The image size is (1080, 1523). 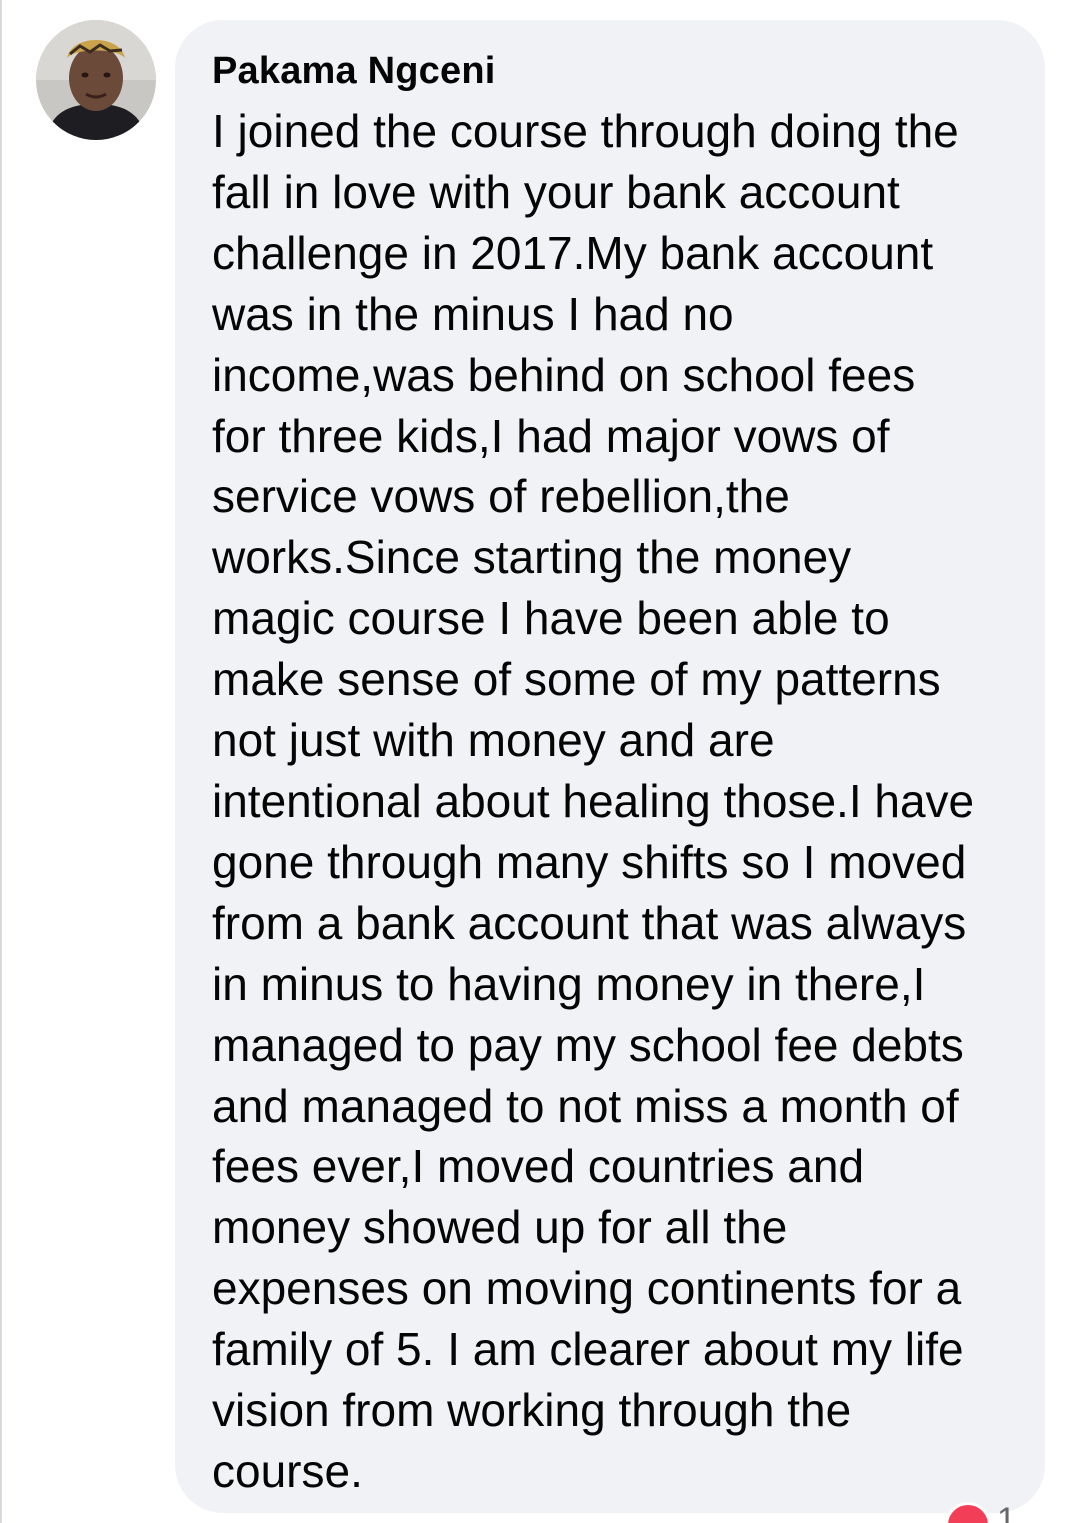 I want to click on comment-line: managed to pay my school fee debts, so click(x=588, y=1044).